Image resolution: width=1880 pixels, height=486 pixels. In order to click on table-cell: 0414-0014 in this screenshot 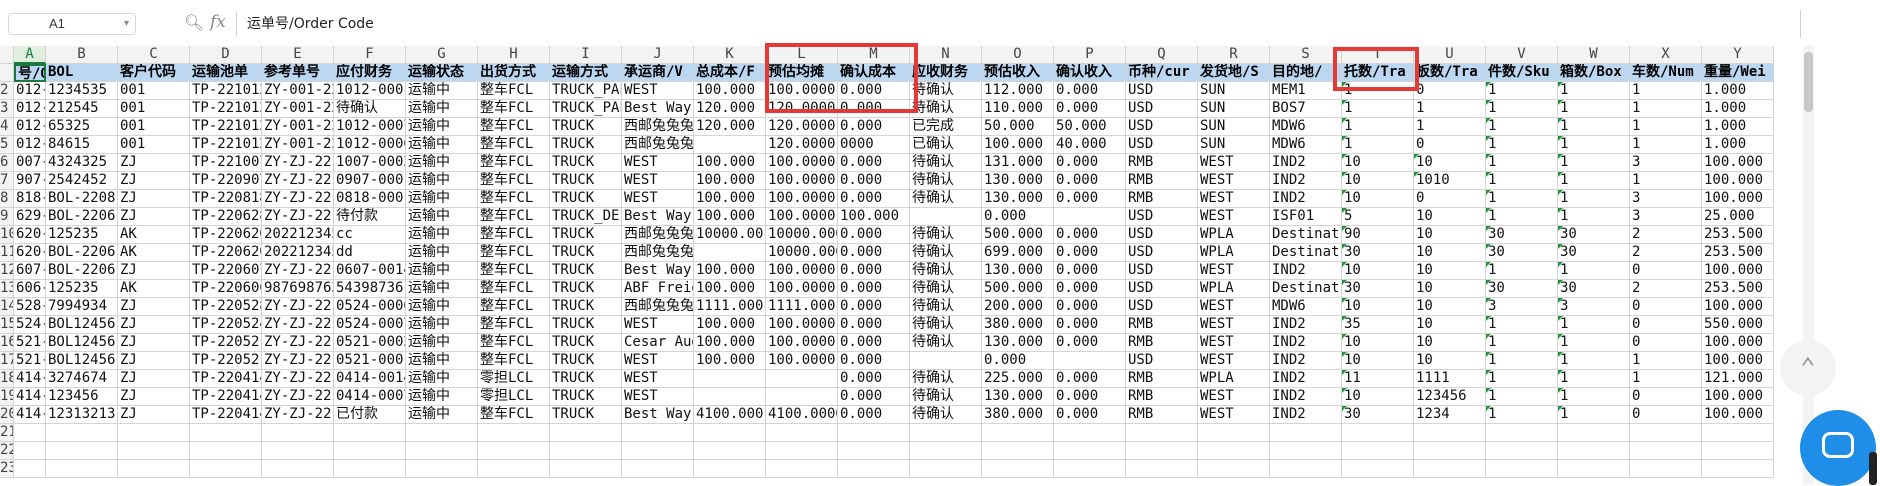, I will do `click(370, 379)`.